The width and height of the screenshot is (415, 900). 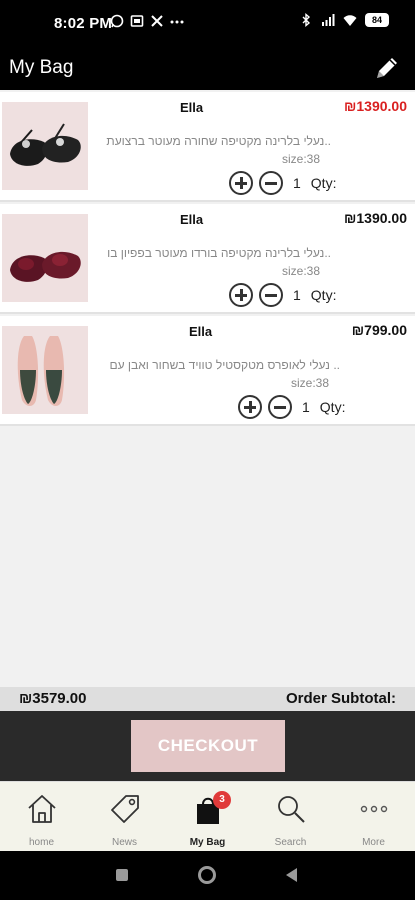 I want to click on nav-item-my-bag: 3 My Bag, so click(x=207, y=817).